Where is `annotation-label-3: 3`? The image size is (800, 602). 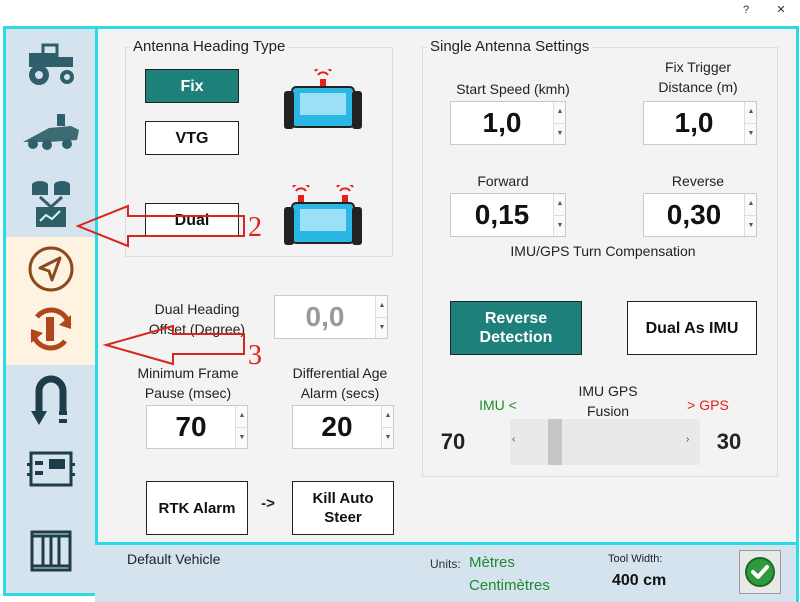 annotation-label-3: 3 is located at coordinates (255, 355).